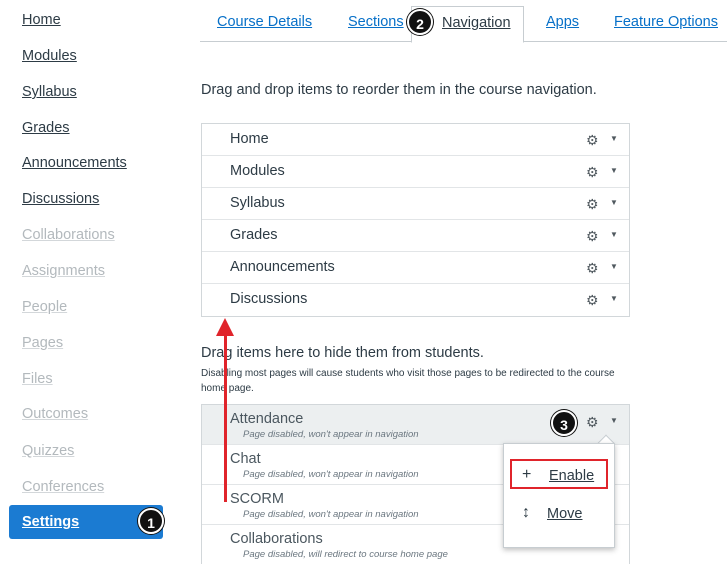  I want to click on nav-list-item-label: Discussions, so click(269, 299).